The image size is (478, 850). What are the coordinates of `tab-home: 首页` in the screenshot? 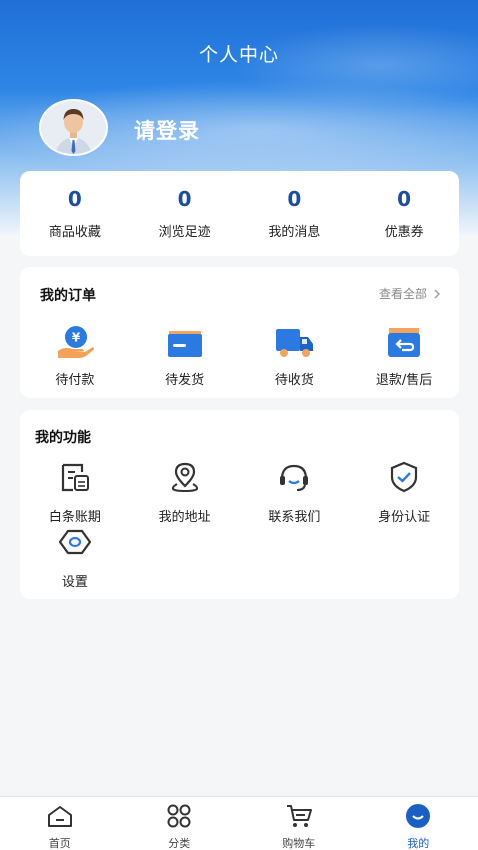 It's located at (60, 823).